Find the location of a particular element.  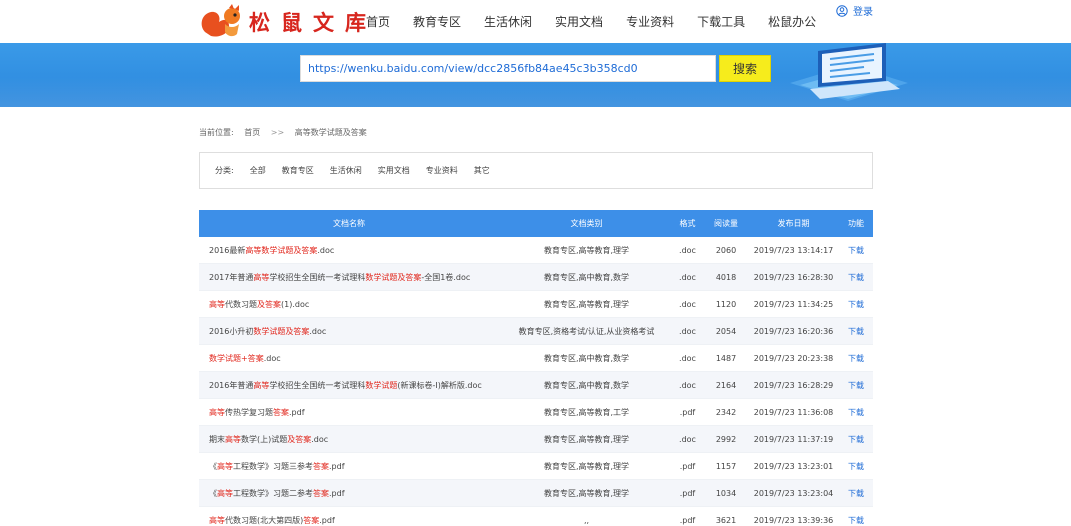

doc-name-text: 传热学复习题 is located at coordinates (249, 412).